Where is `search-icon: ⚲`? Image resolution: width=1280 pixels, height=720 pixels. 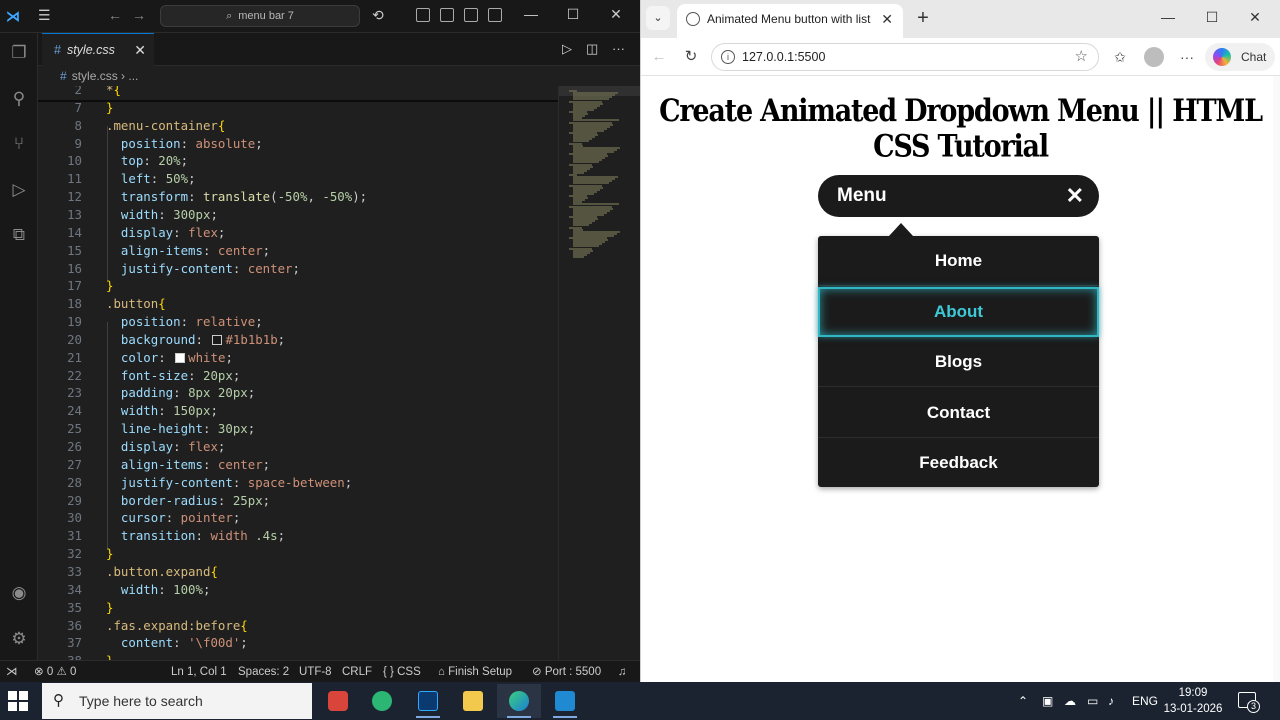
search-icon: ⚲ is located at coordinates (19, 99).